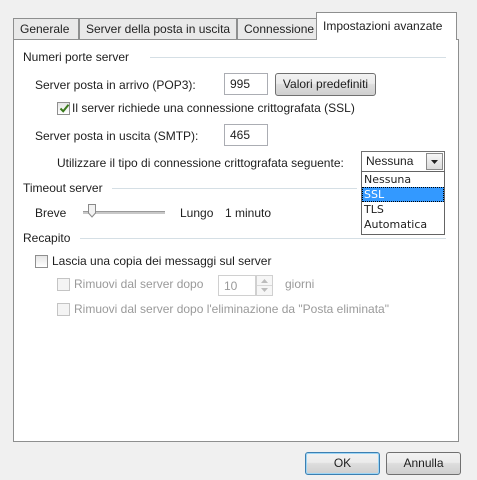 This screenshot has width=477, height=480. Describe the element at coordinates (246, 84) in the screenshot. I see `incoming-port-input: 995` at that location.